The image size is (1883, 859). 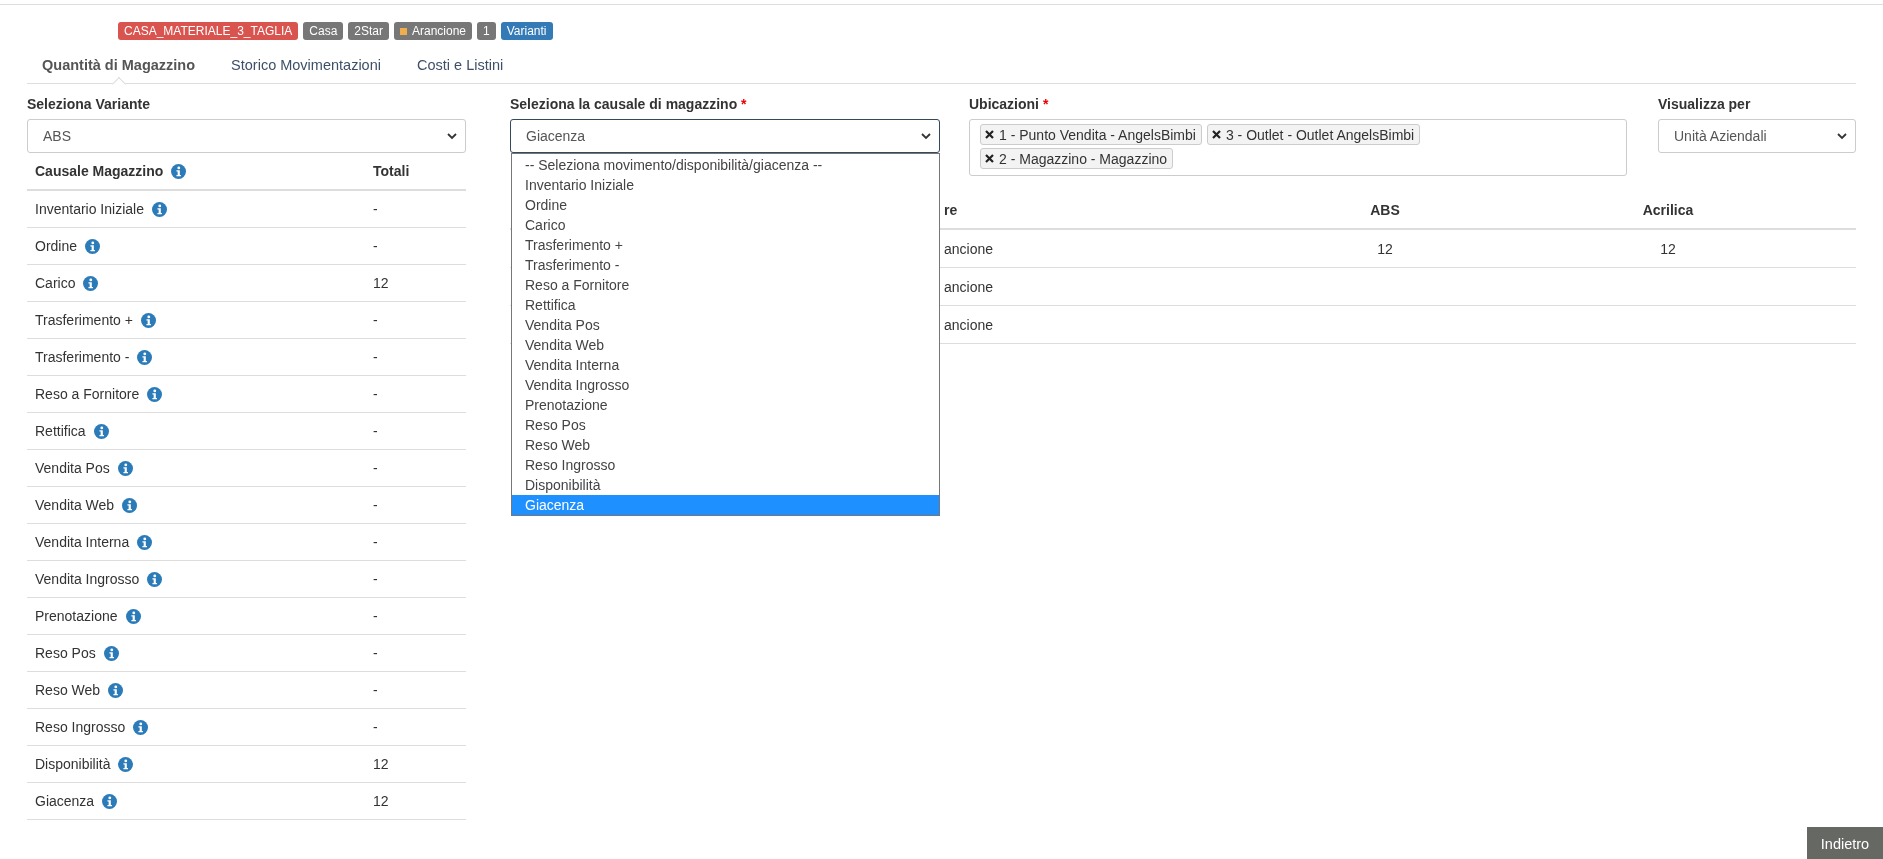 What do you see at coordinates (725, 185) in the screenshot?
I see `dropdown-option: Inventario Iniziale` at bounding box center [725, 185].